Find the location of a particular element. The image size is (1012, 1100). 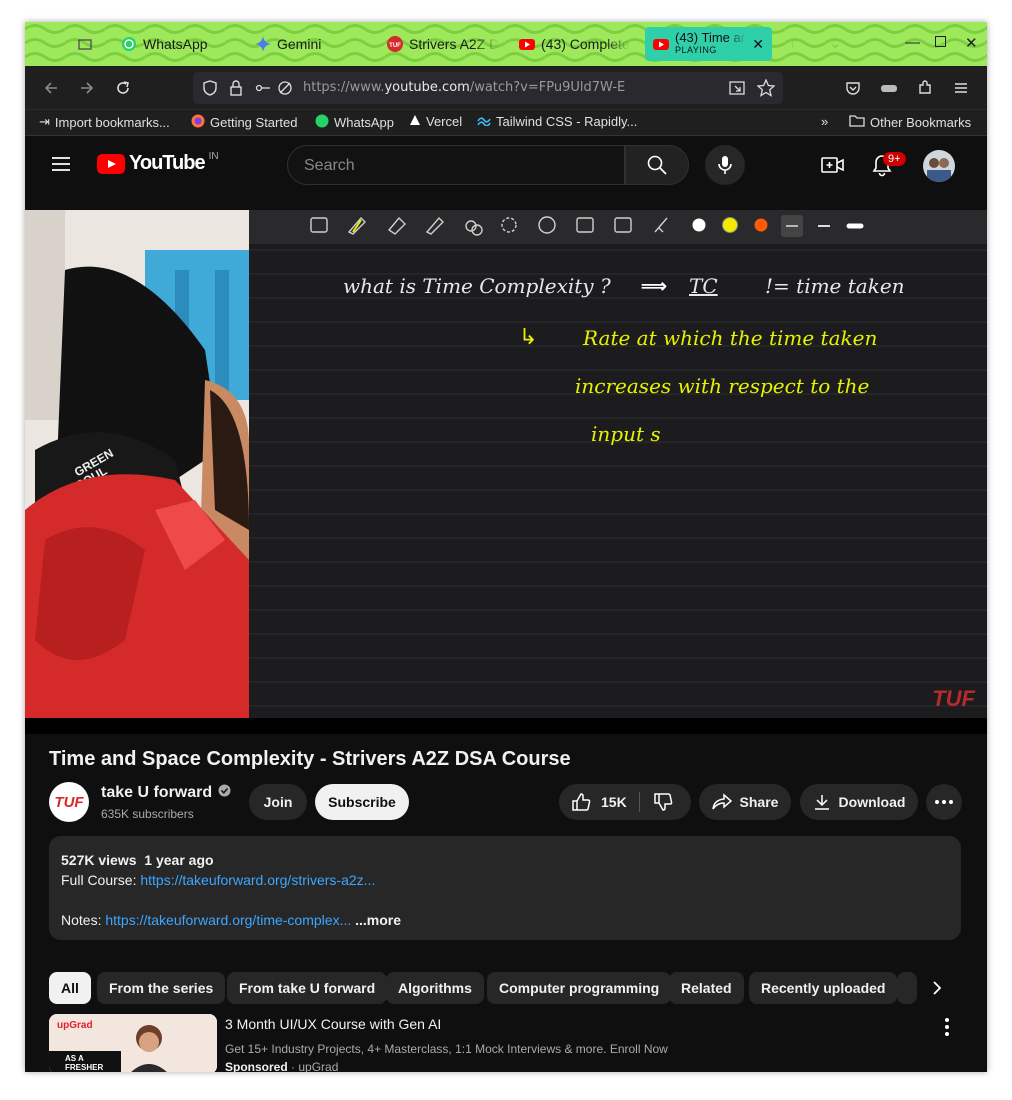

sponsored-label: Sponsored is located at coordinates (256, 1066).